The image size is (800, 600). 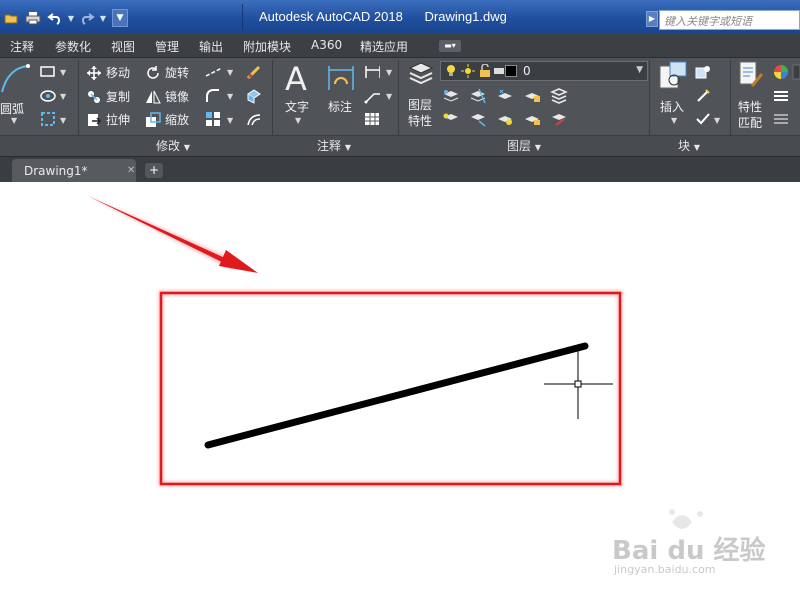 What do you see at coordinates (254, 72) in the screenshot?
I see `erase-icon` at bounding box center [254, 72].